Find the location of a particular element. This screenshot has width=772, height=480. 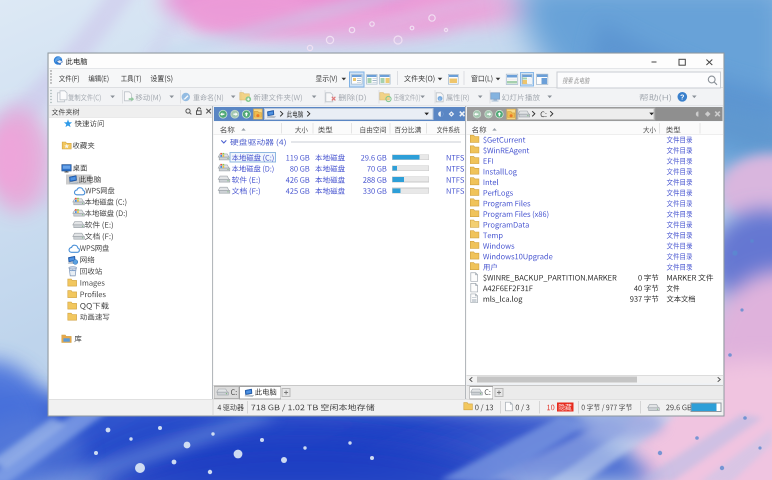

svg-text: i is located at coordinates (440, 98).